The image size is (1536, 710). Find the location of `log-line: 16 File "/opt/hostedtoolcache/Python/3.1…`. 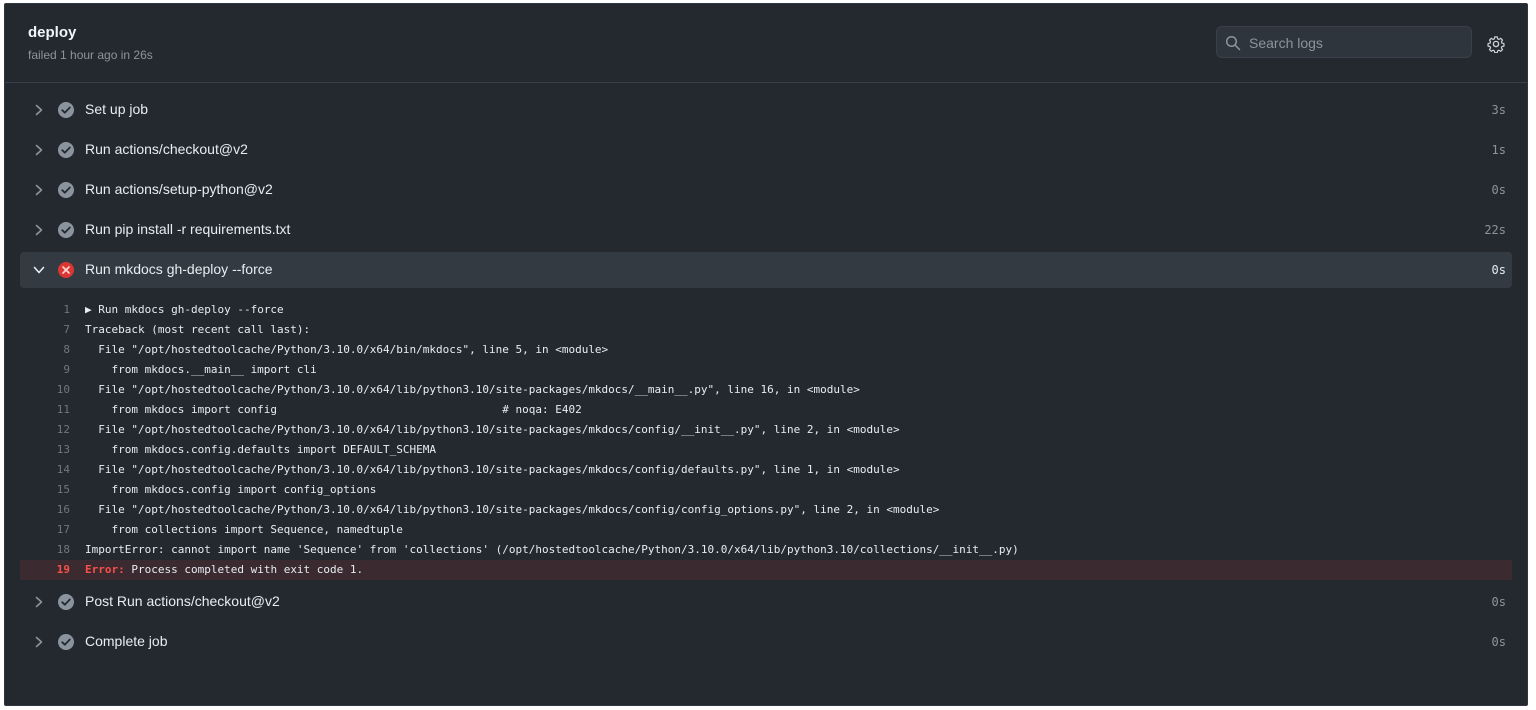

log-line: 16 File "/opt/hostedtoolcache/Python/3.1… is located at coordinates (766, 510).